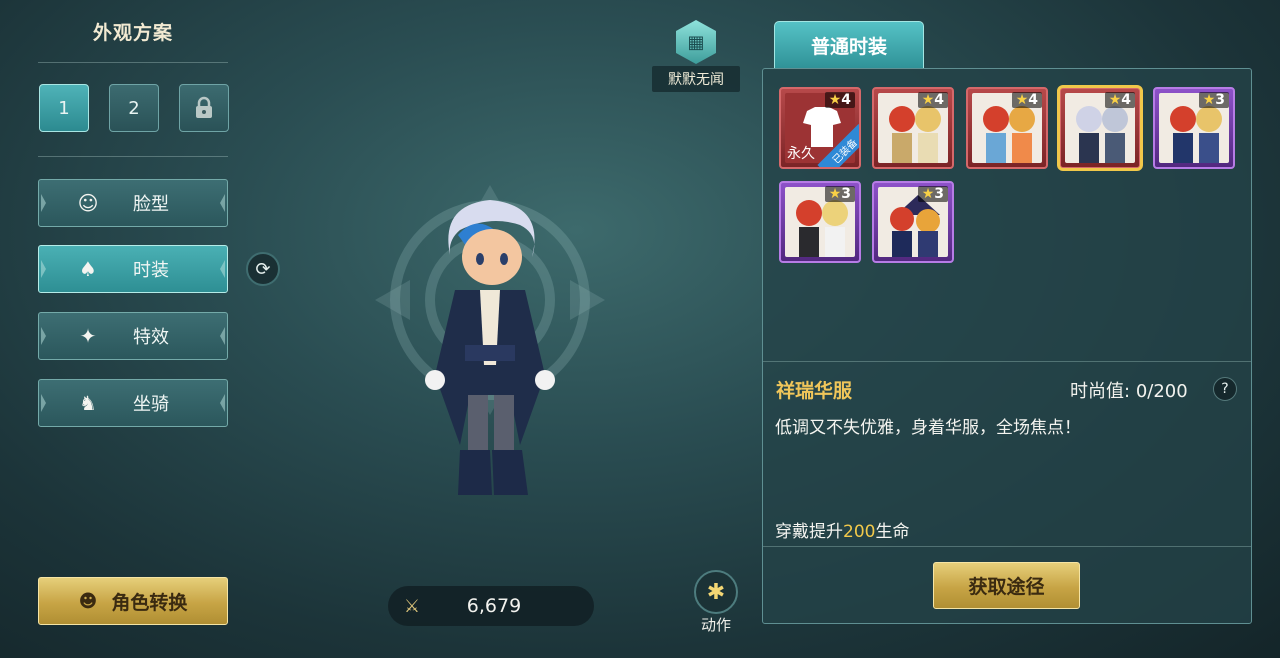  What do you see at coordinates (149, 602) in the screenshot?
I see `role-switch-label: 角色转换` at bounding box center [149, 602].